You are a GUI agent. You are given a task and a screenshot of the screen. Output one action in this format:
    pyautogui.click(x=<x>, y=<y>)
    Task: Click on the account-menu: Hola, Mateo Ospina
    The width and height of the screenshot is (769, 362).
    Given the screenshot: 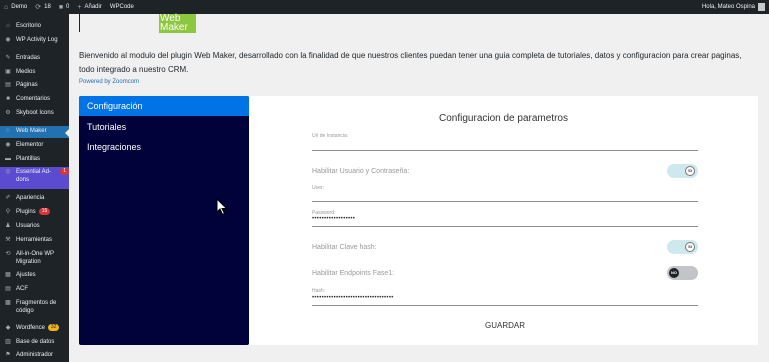 What is the action you would take?
    pyautogui.click(x=733, y=7)
    